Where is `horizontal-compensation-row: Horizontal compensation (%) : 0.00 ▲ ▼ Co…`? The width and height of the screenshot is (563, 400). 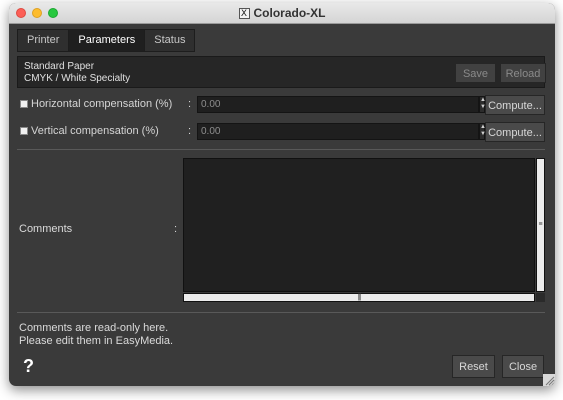
horizontal-compensation-row: Horizontal compensation (%) : 0.00 ▲ ▼ Co… is located at coordinates (281, 105).